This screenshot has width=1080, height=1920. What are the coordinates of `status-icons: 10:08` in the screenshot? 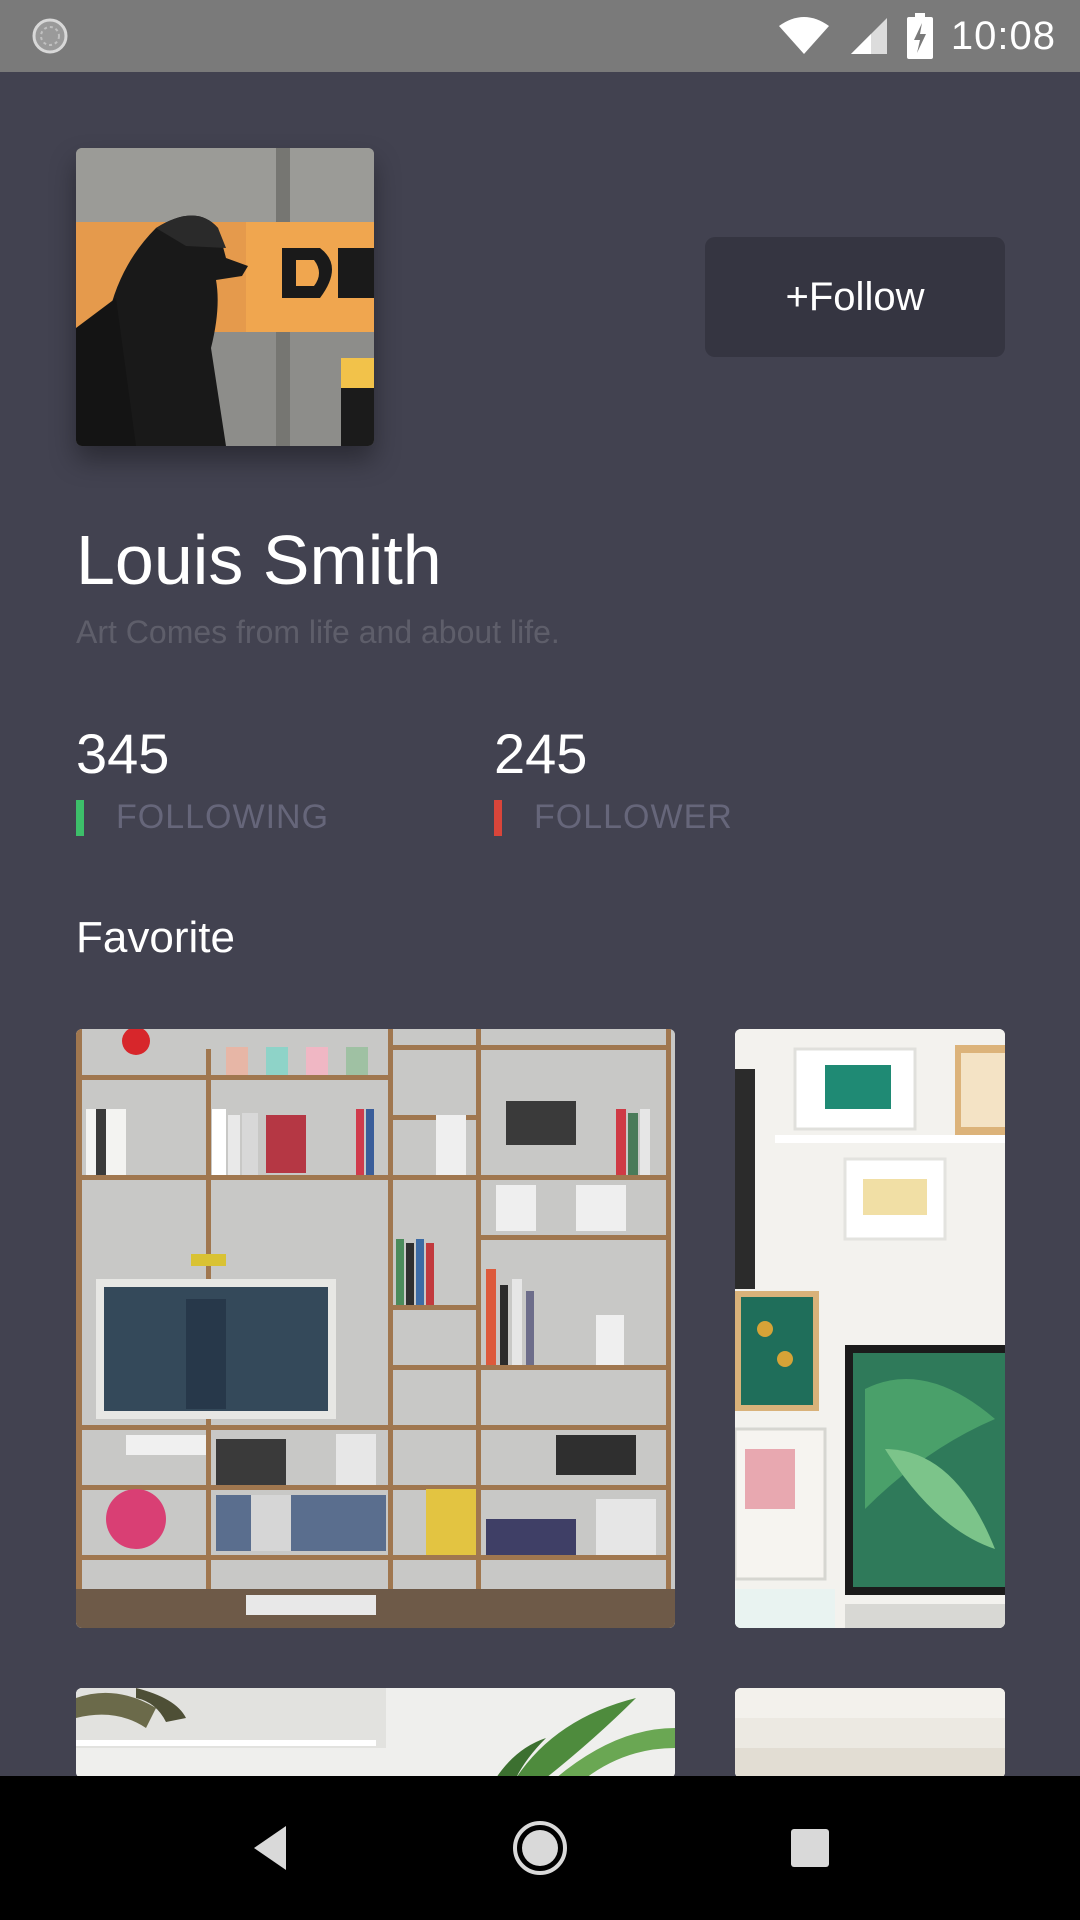 It's located at (916, 36).